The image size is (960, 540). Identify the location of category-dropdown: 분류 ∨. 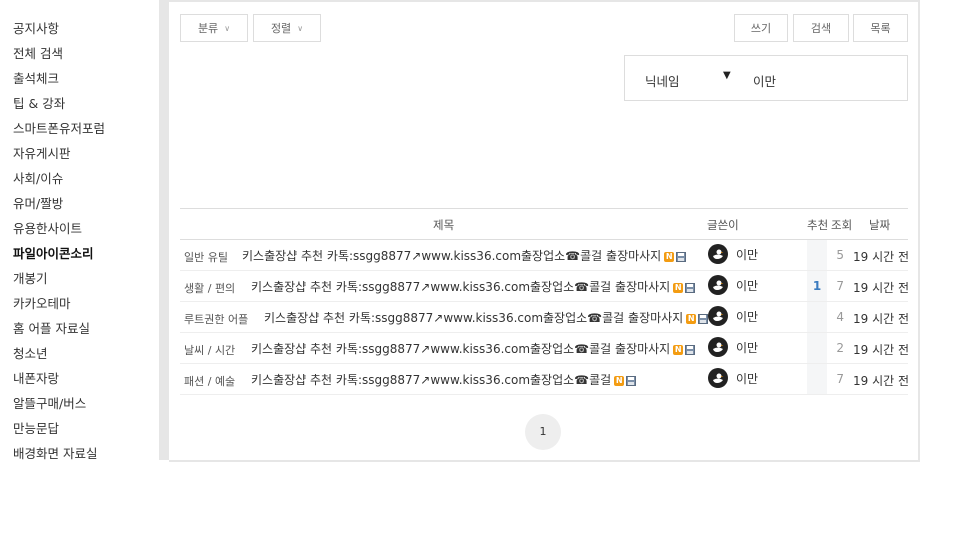
(214, 28).